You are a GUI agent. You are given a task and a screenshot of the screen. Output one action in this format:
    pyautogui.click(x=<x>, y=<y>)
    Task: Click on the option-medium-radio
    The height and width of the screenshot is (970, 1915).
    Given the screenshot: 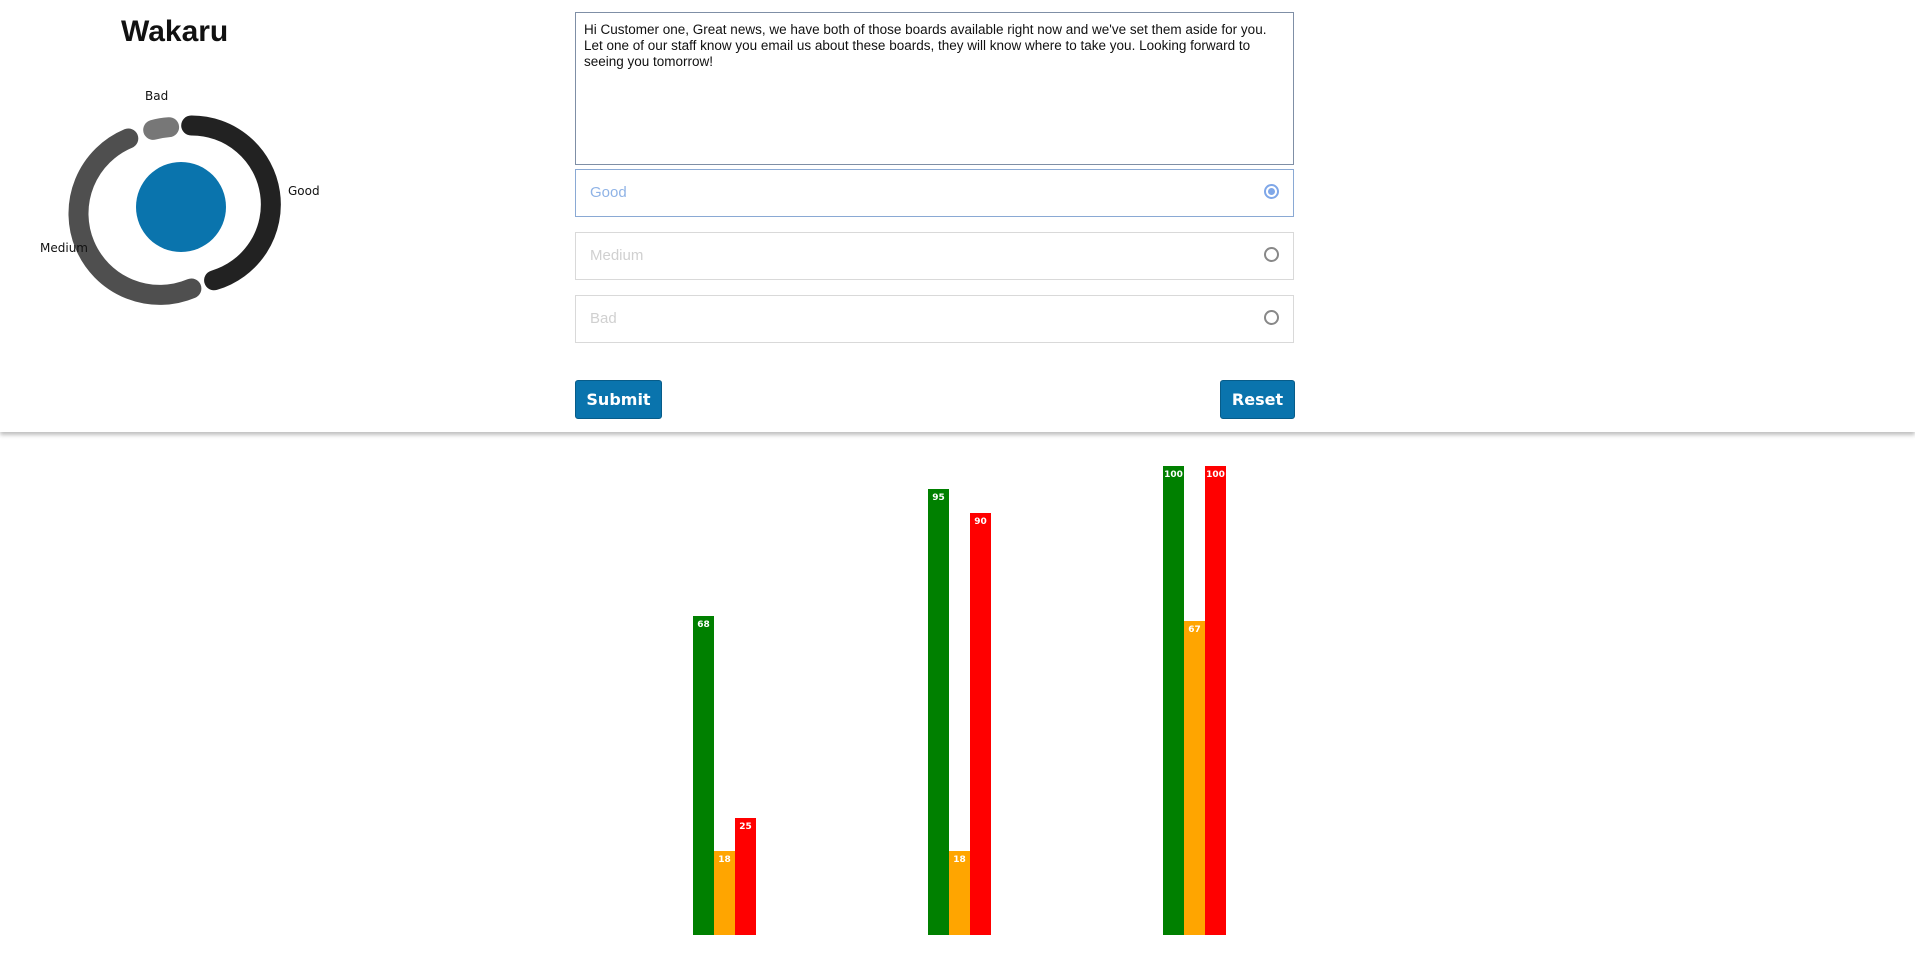 What is the action you would take?
    pyautogui.click(x=1271, y=254)
    